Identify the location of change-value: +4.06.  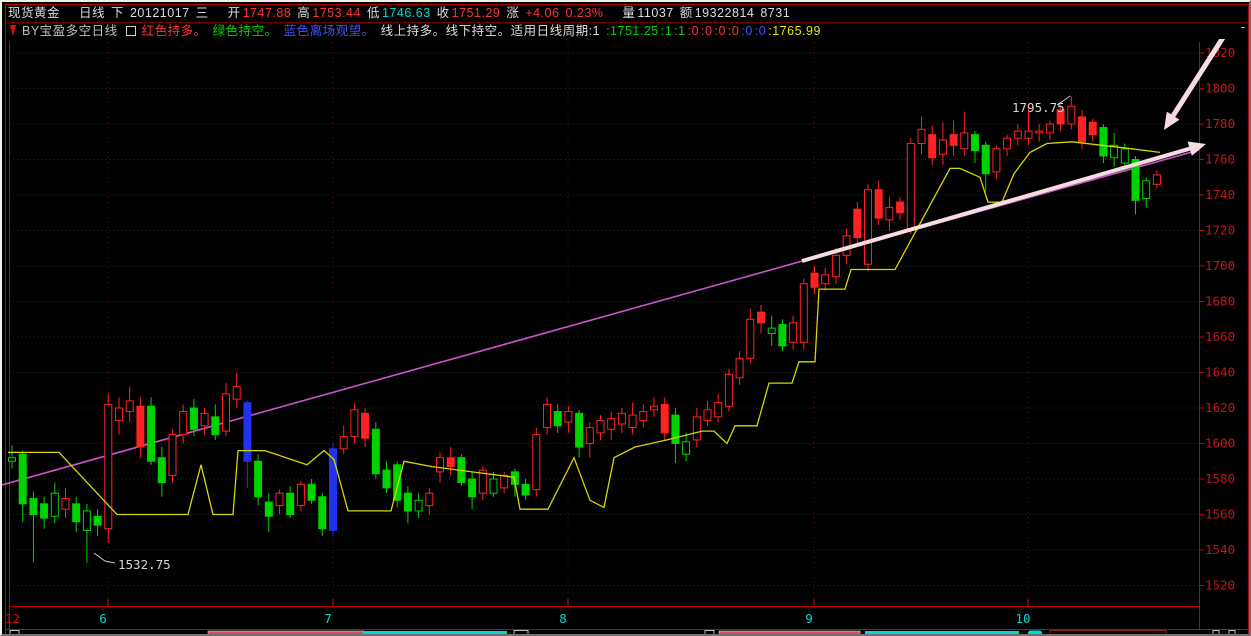
(542, 13).